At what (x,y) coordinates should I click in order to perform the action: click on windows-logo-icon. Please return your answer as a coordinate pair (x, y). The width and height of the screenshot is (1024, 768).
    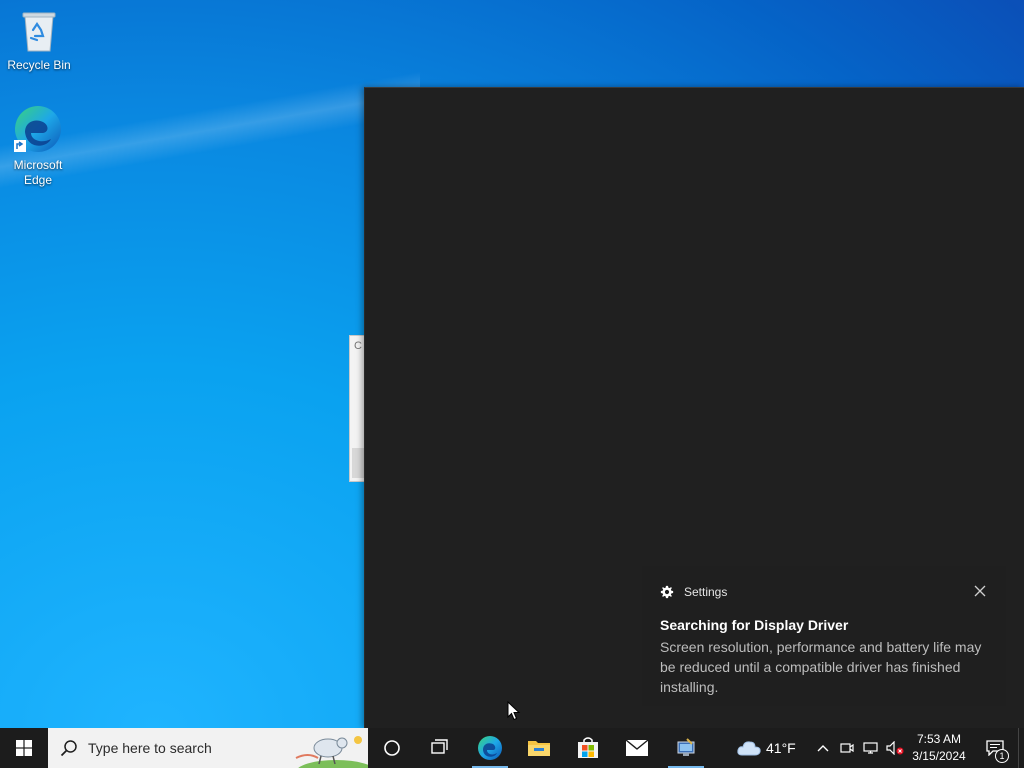
    Looking at the image, I should click on (24, 748).